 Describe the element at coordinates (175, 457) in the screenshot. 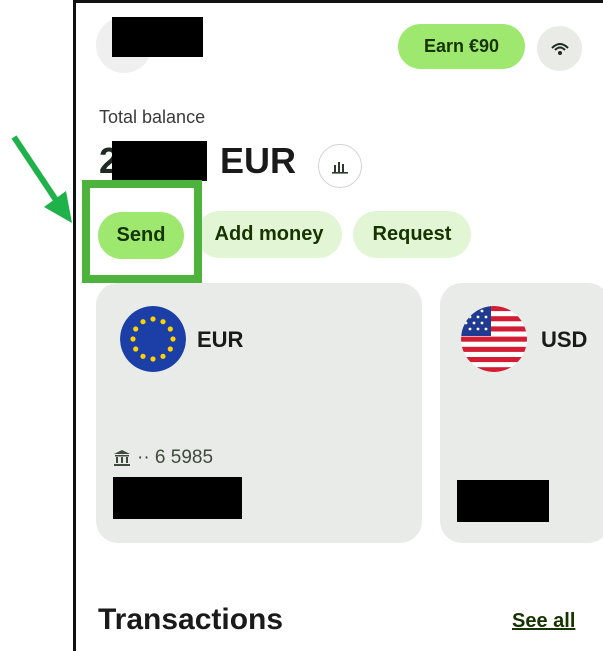

I see `account-number: ·· 6 5985` at that location.